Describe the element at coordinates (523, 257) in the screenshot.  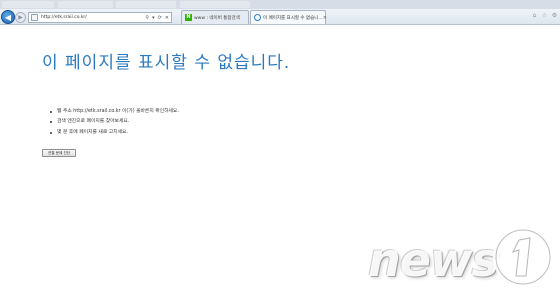
I see `watermark-one-mark-icon` at that location.